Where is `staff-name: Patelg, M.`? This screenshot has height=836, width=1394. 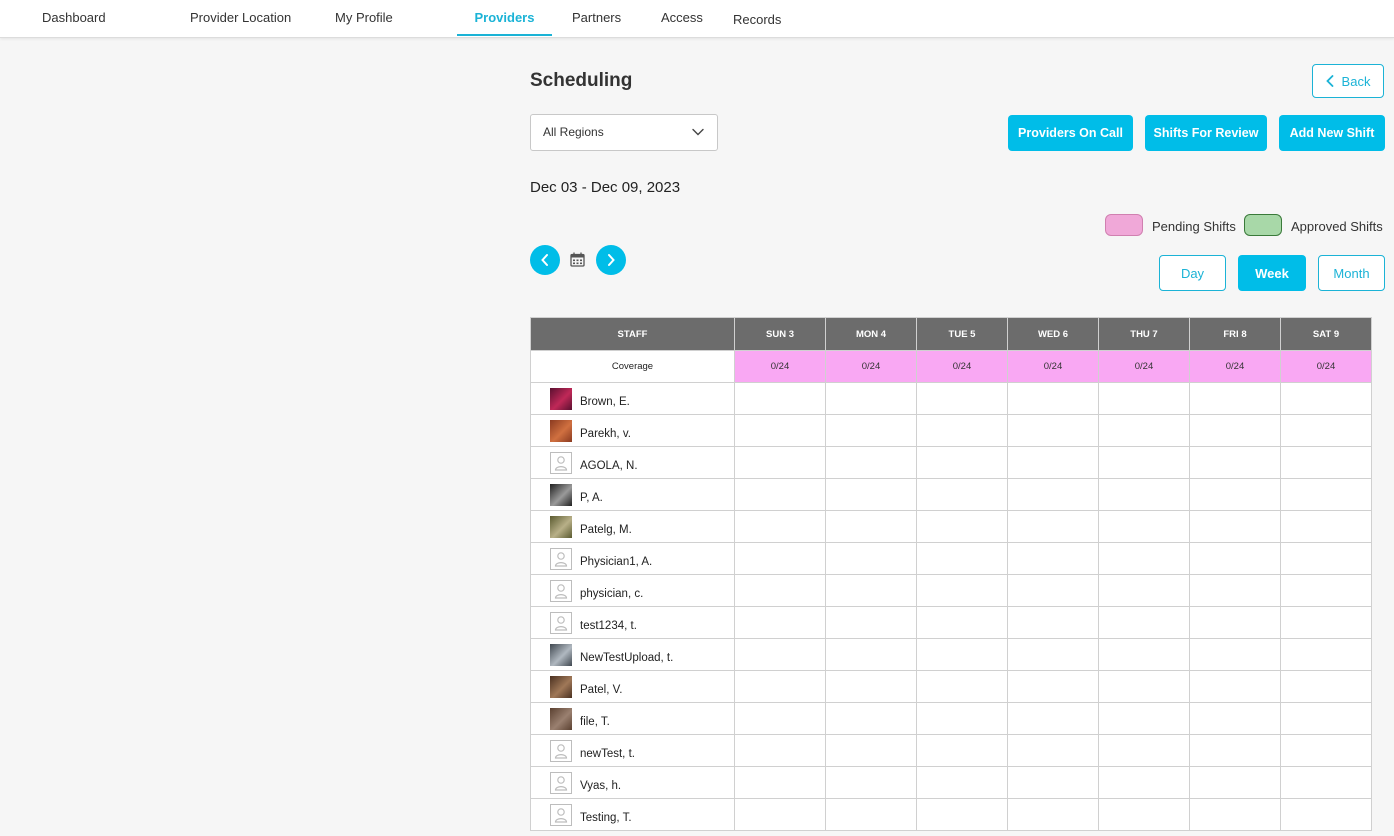
staff-name: Patelg, M. is located at coordinates (606, 530).